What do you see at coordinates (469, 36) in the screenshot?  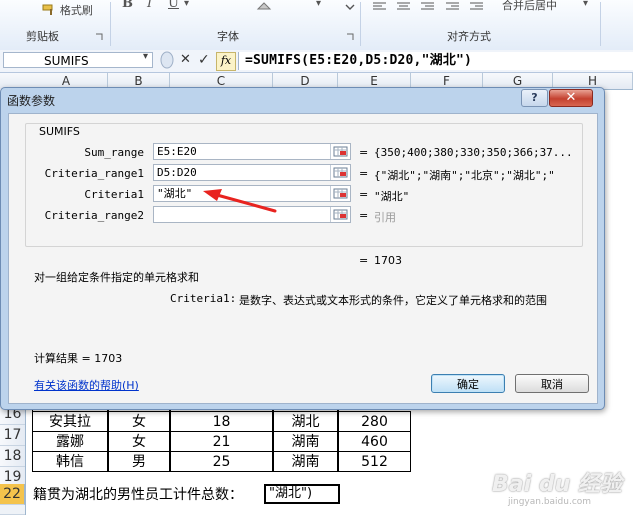 I see `alignment-group-label: 对齐方式` at bounding box center [469, 36].